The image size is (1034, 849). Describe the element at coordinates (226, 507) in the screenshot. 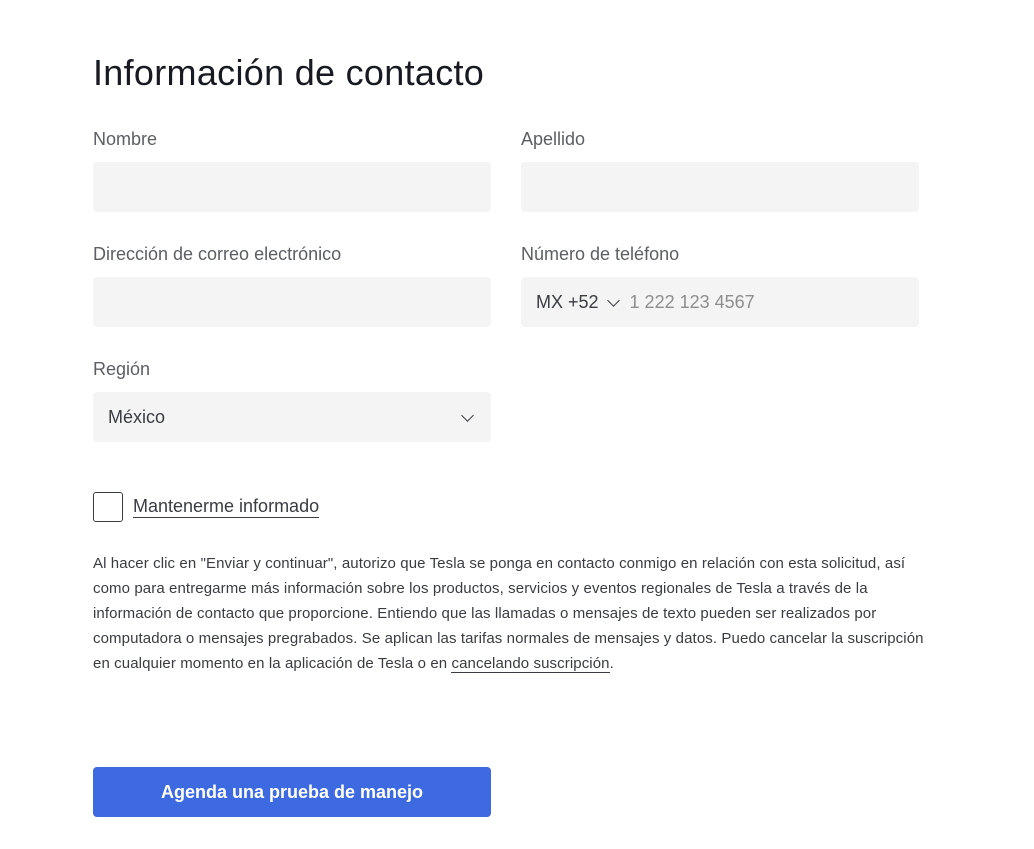

I see `keep-informed-label: Mantenerme informado` at that location.